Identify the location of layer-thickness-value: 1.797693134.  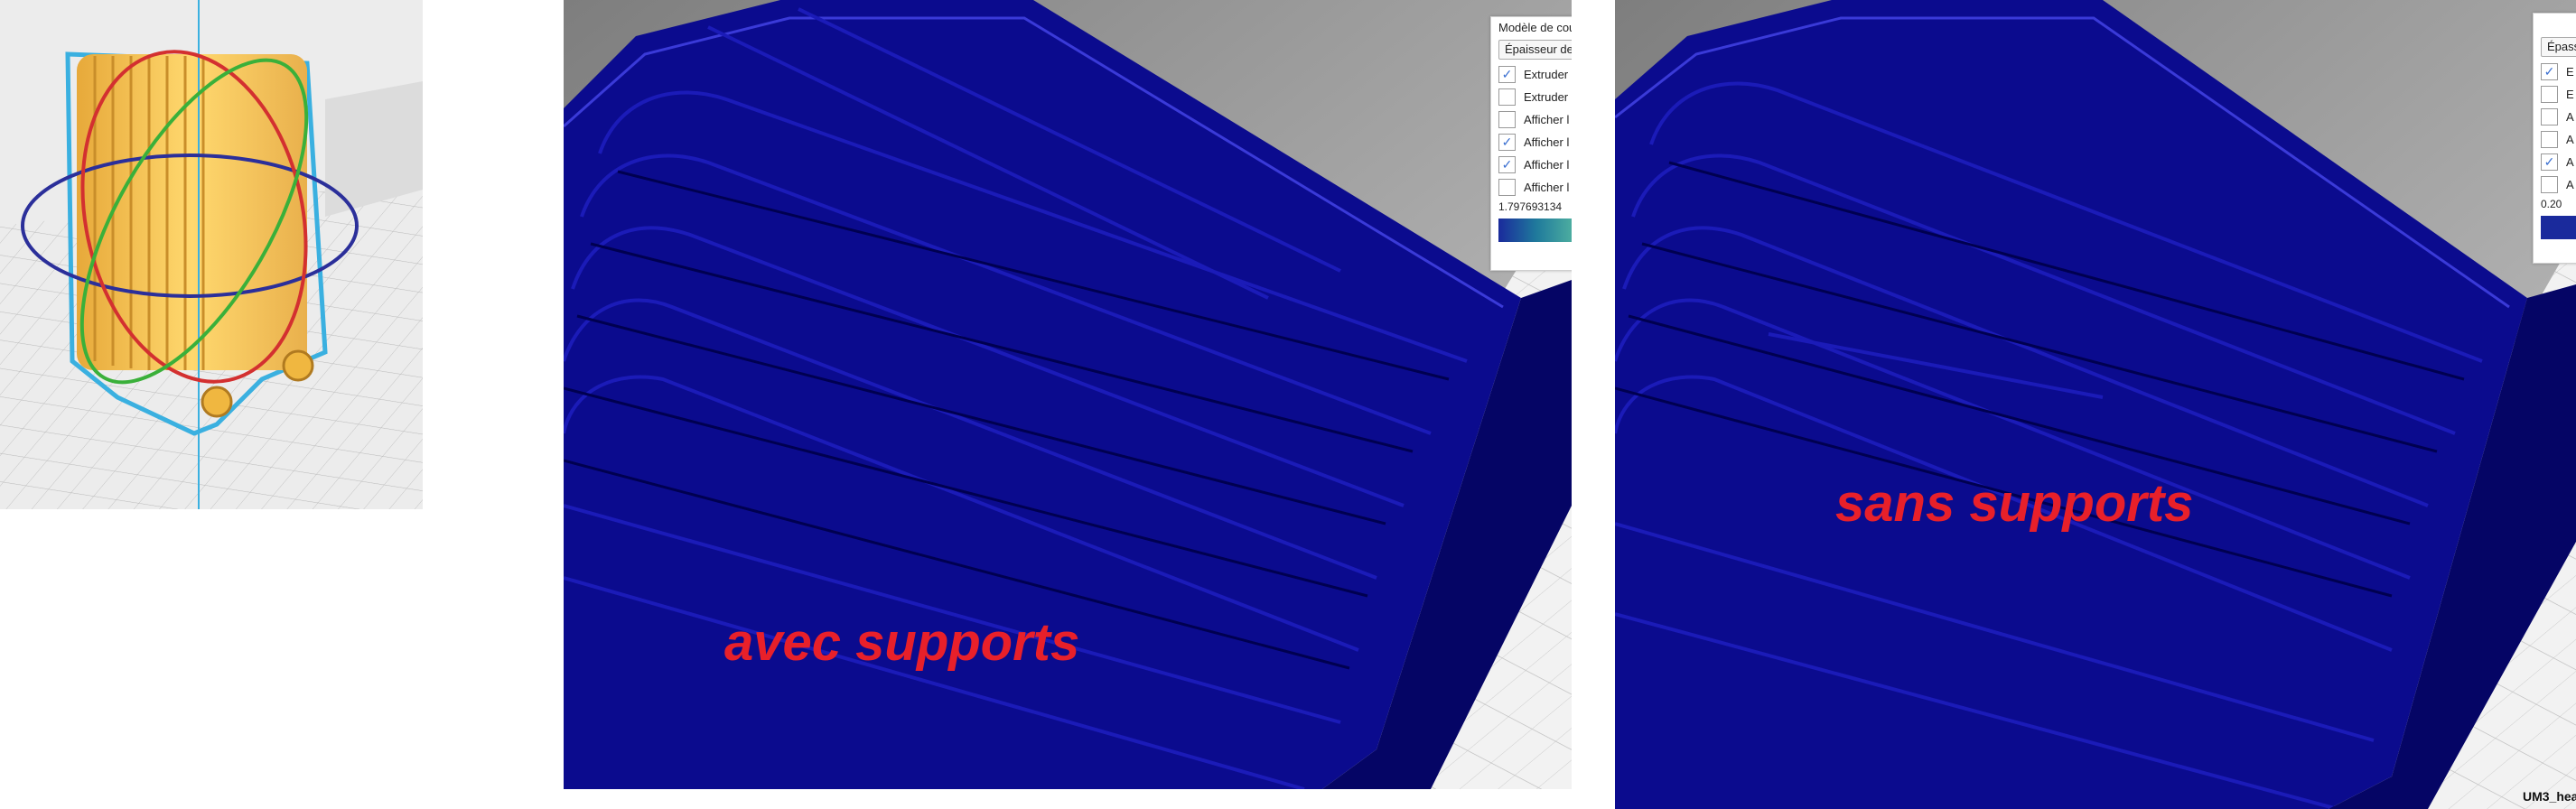
(1530, 206).